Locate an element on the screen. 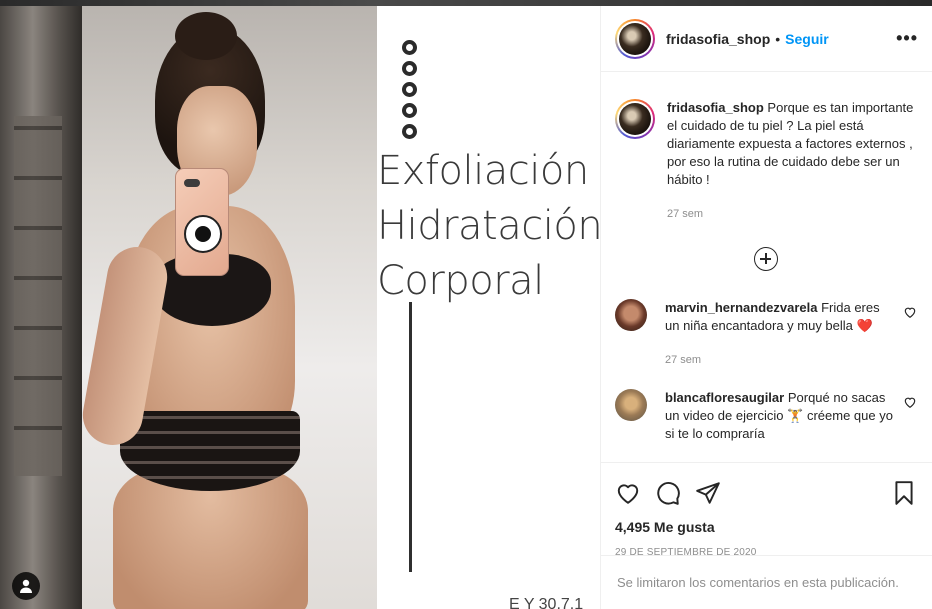  figure-bikini-bottom is located at coordinates (210, 451).